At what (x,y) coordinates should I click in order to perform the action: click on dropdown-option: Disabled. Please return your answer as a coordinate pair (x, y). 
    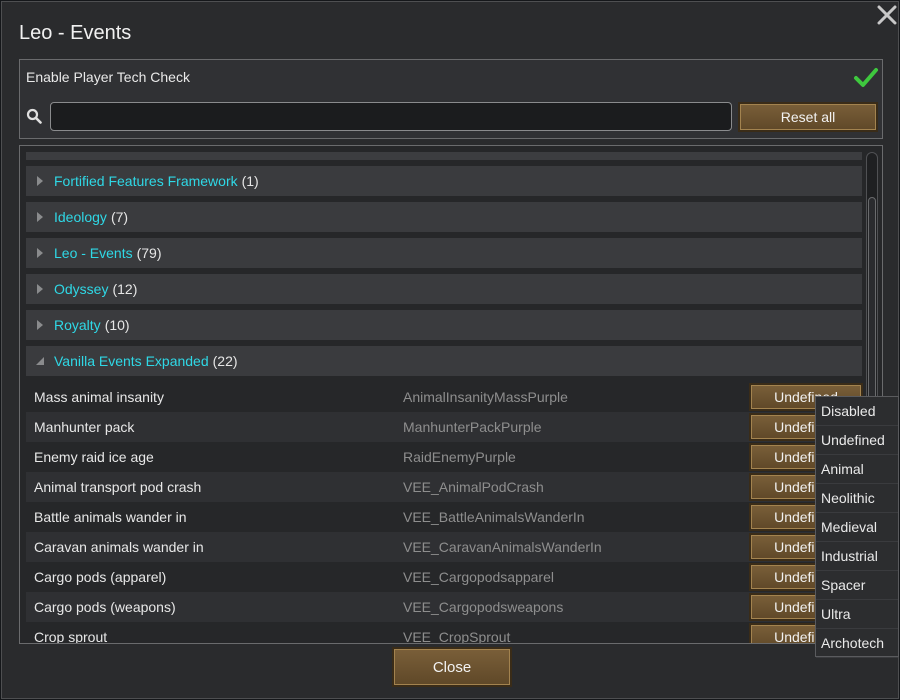
    Looking at the image, I should click on (857, 411).